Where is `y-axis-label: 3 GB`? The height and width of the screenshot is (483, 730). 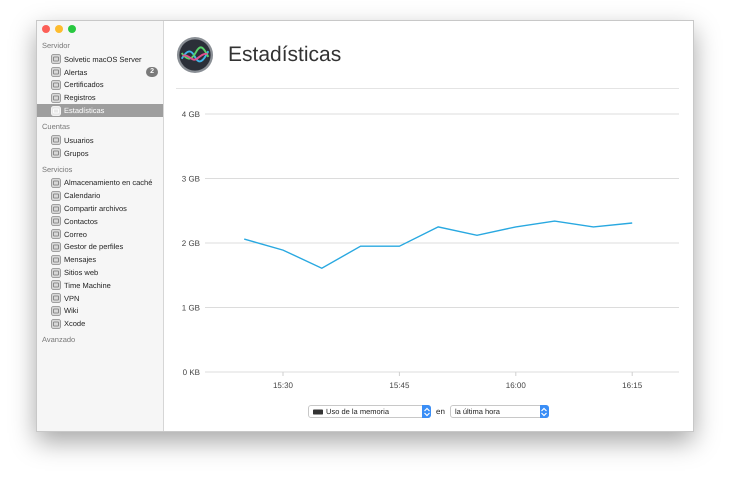
y-axis-label: 3 GB is located at coordinates (191, 179).